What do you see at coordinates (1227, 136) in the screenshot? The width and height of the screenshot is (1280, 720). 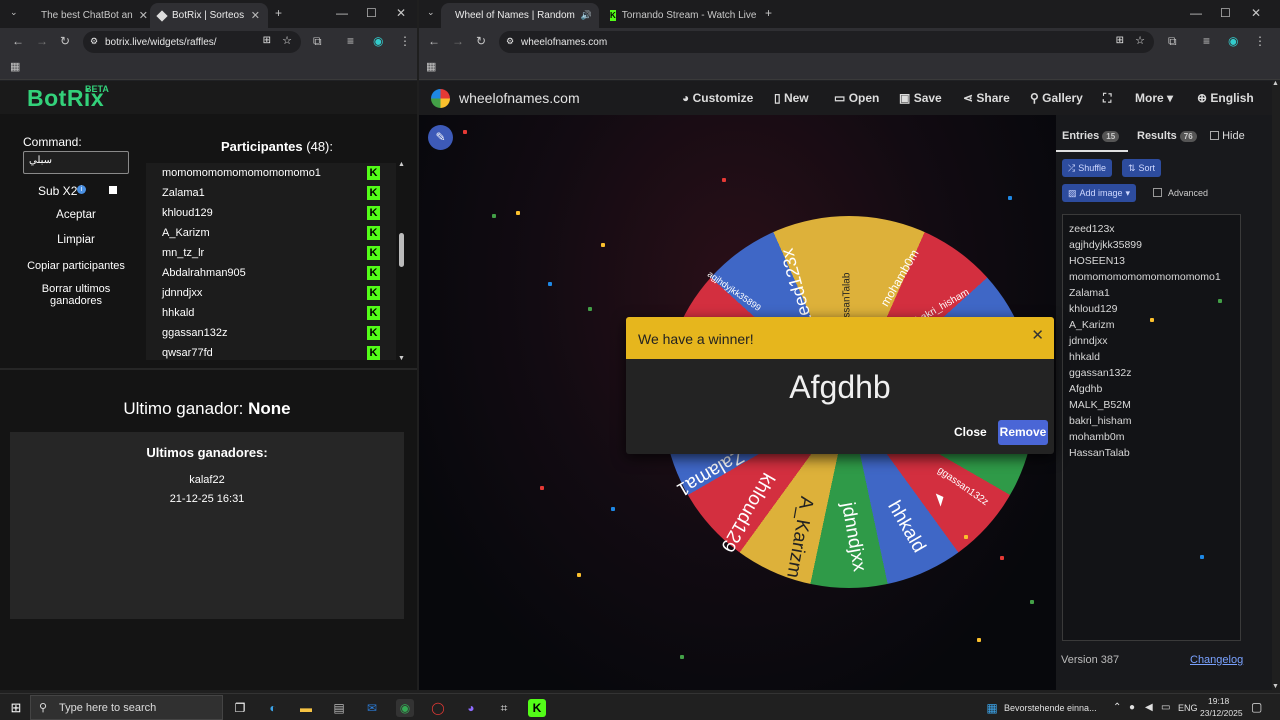 I see `hide-toggle: Hide` at bounding box center [1227, 136].